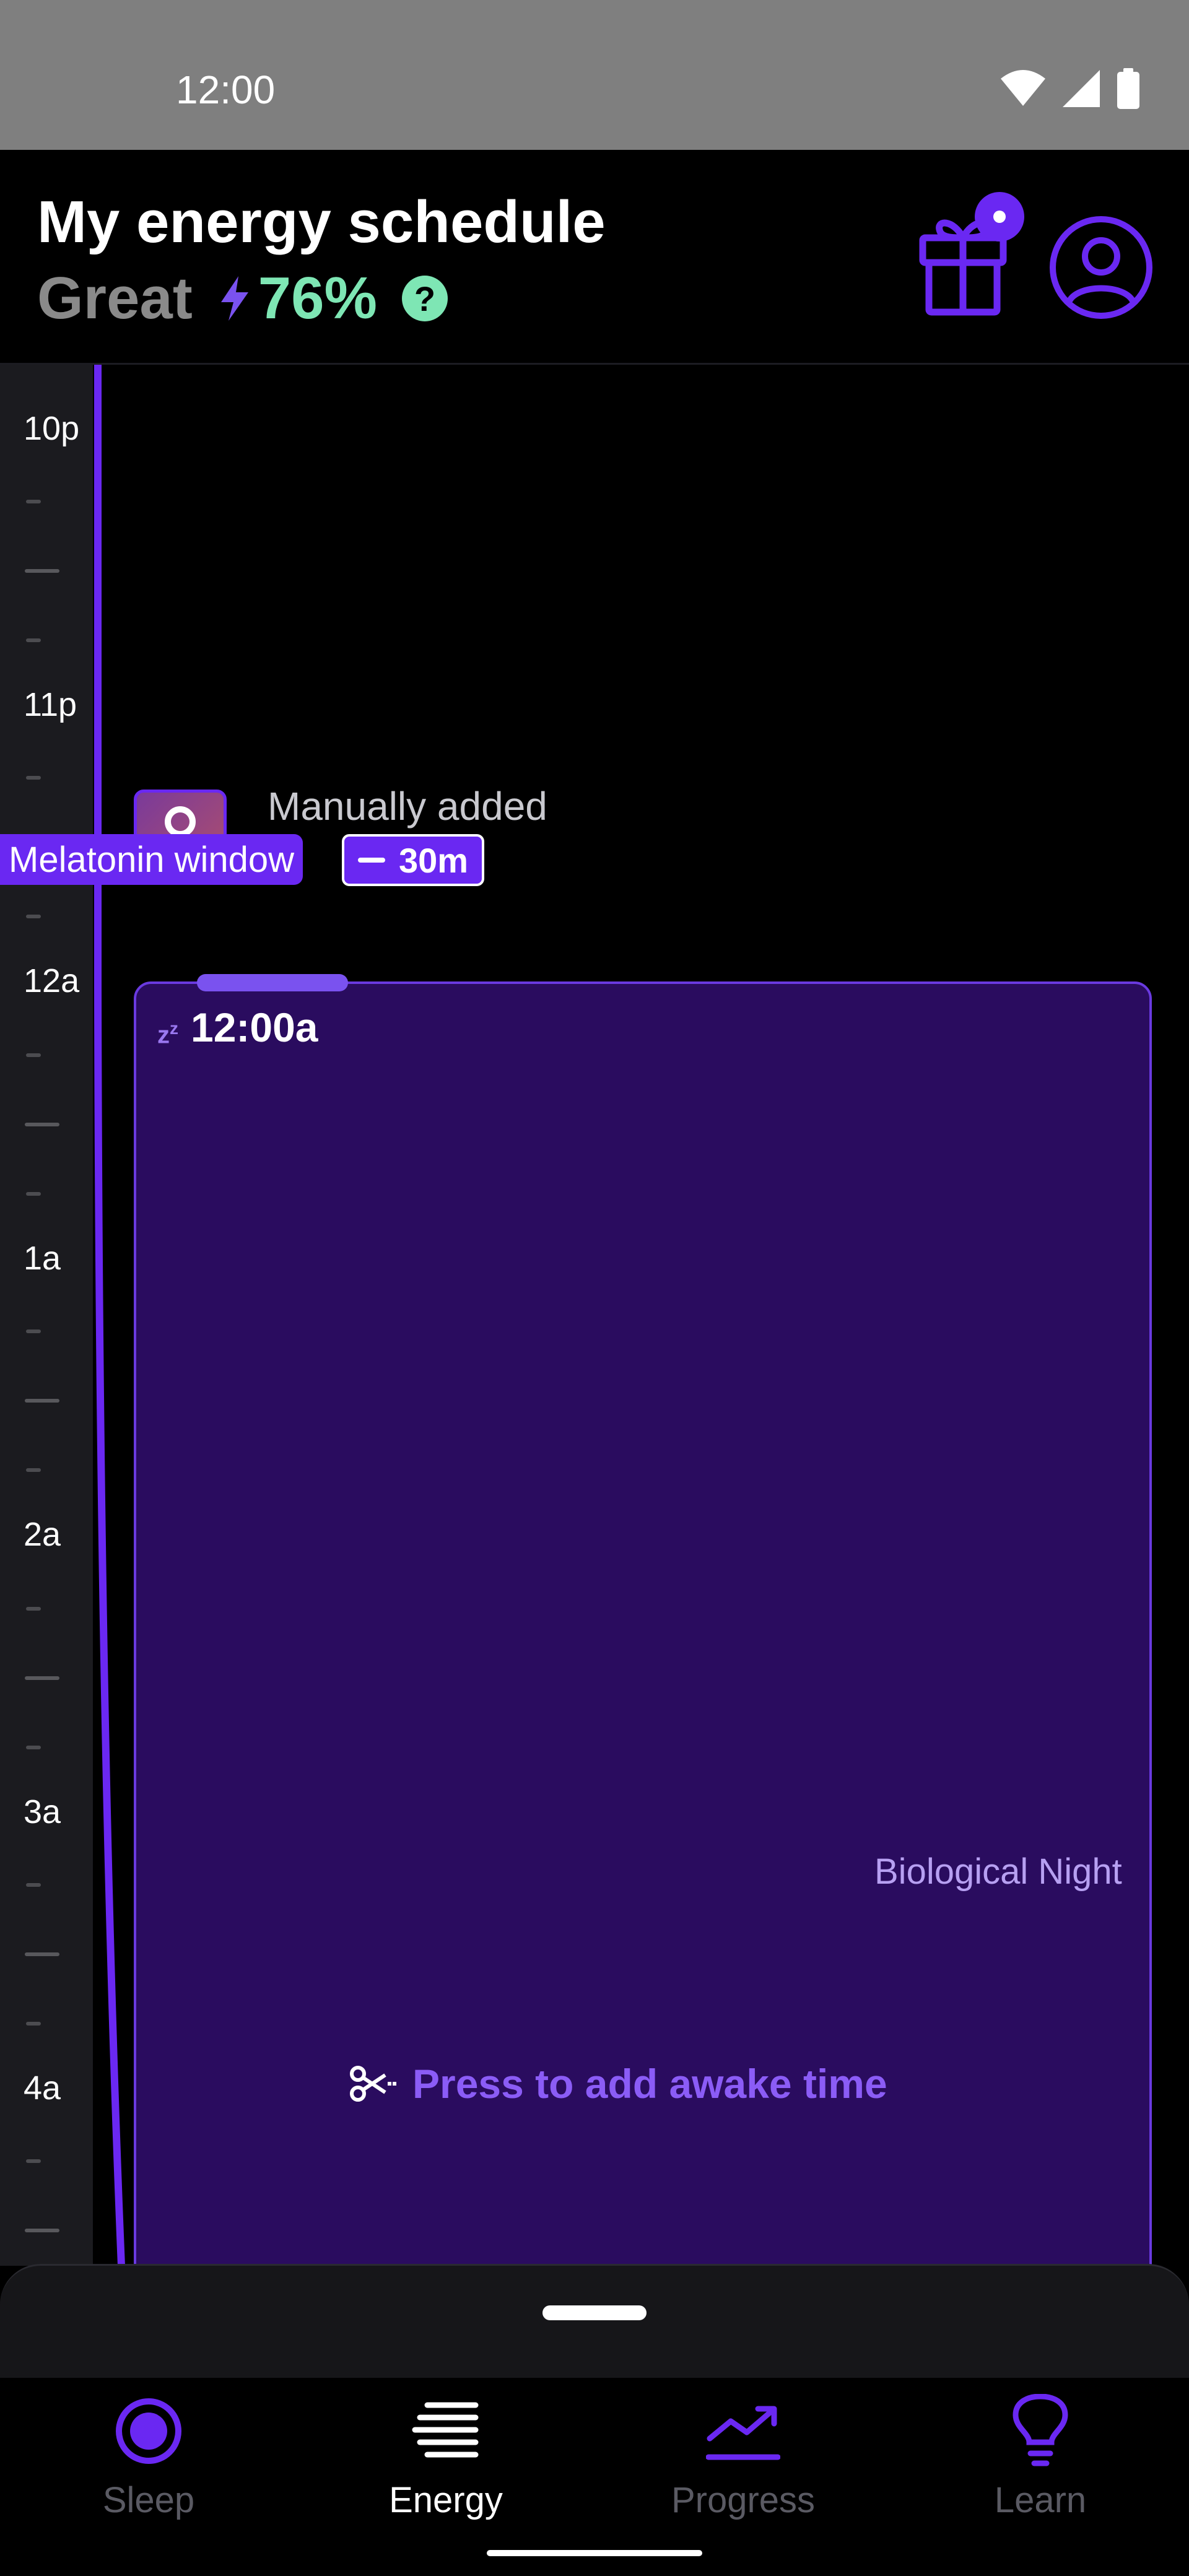  I want to click on lightbulb-icon, so click(1040, 2431).